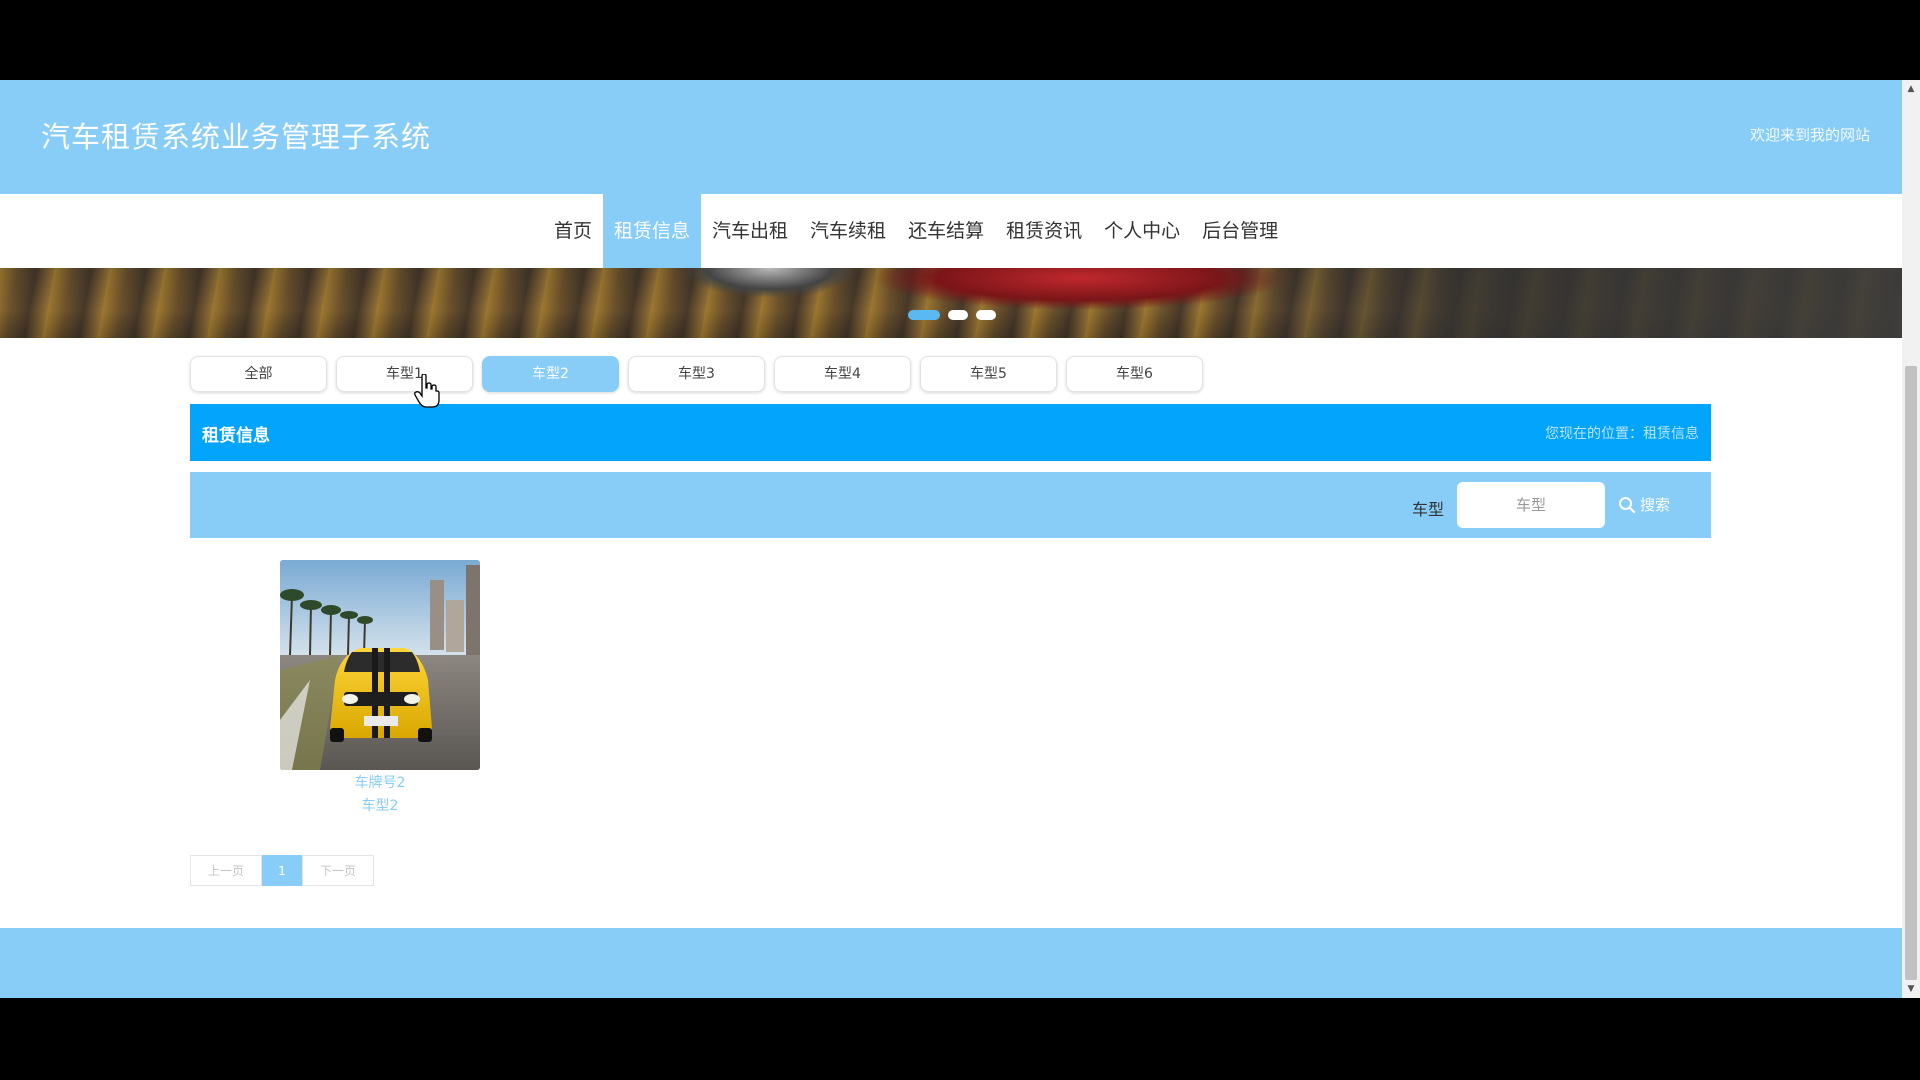 This screenshot has width=1920, height=1080. Describe the element at coordinates (1911, 989) in the screenshot. I see `scroll-down-arrow-icon: ▼` at that location.